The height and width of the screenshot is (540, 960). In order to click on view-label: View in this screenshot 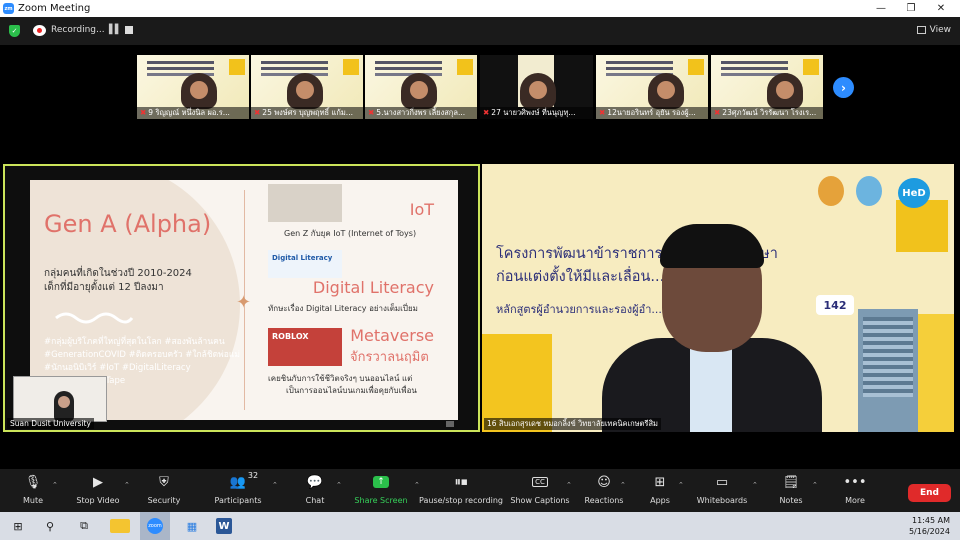, I will do `click(940, 30)`.